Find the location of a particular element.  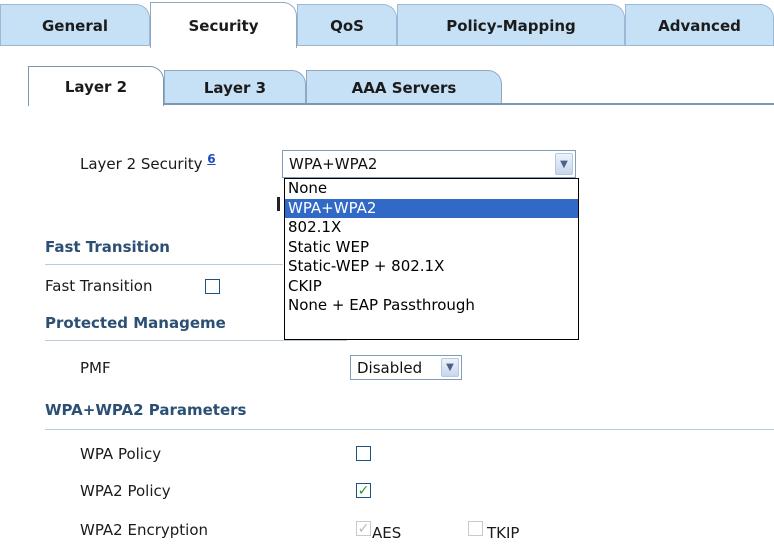

layer2-security-value: WPA+WPA2 is located at coordinates (333, 164).